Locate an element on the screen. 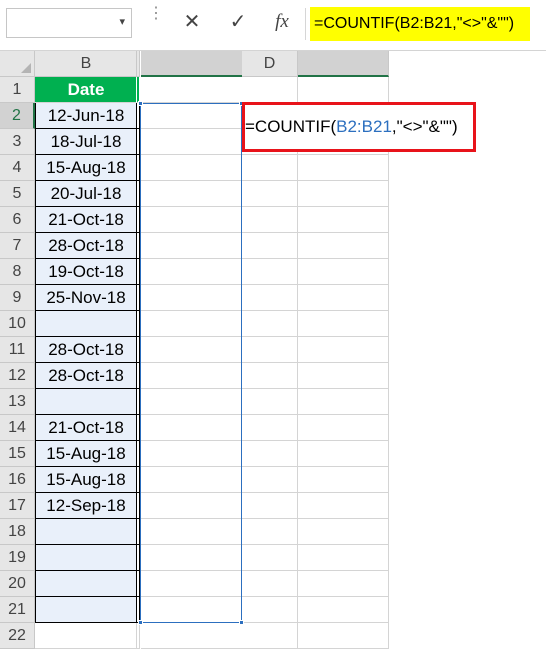 The image size is (546, 649). row-header-8: 8 is located at coordinates (17, 272).